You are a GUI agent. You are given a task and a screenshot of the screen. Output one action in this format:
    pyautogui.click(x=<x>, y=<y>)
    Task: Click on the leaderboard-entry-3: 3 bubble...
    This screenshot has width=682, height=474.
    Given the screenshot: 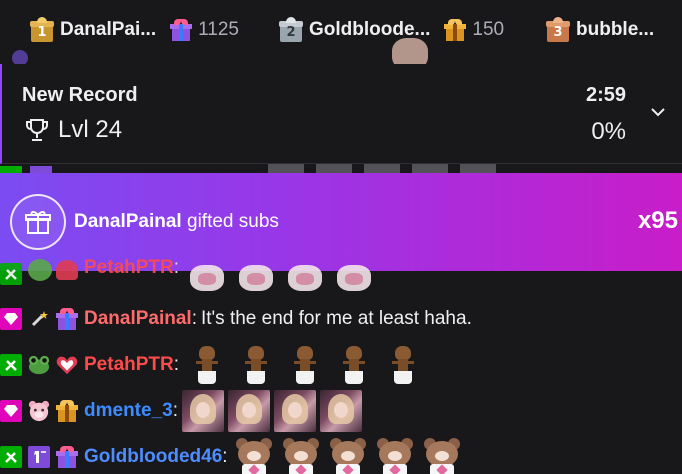 What is the action you would take?
    pyautogui.click(x=600, y=30)
    